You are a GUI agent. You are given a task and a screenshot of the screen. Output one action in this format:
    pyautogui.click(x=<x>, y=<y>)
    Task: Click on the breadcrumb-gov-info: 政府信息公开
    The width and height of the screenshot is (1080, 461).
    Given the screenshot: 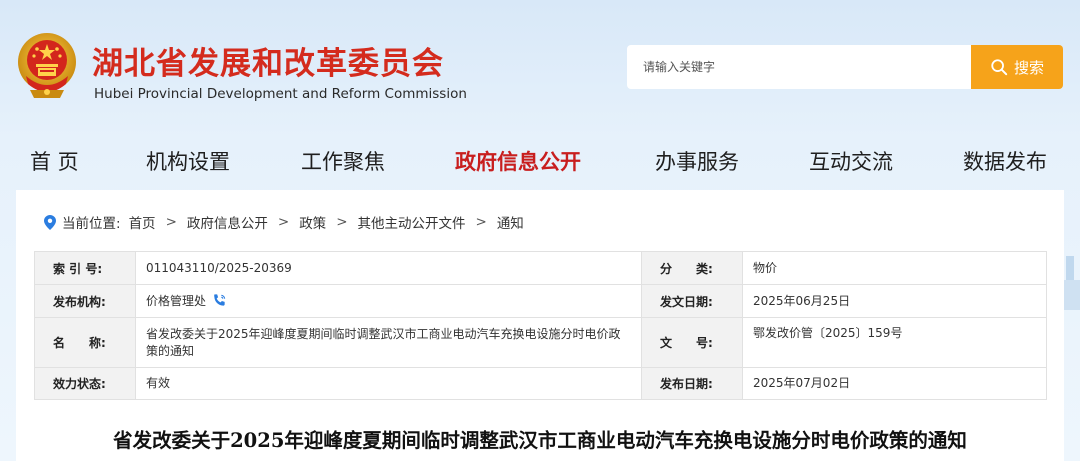 What is the action you would take?
    pyautogui.click(x=227, y=222)
    